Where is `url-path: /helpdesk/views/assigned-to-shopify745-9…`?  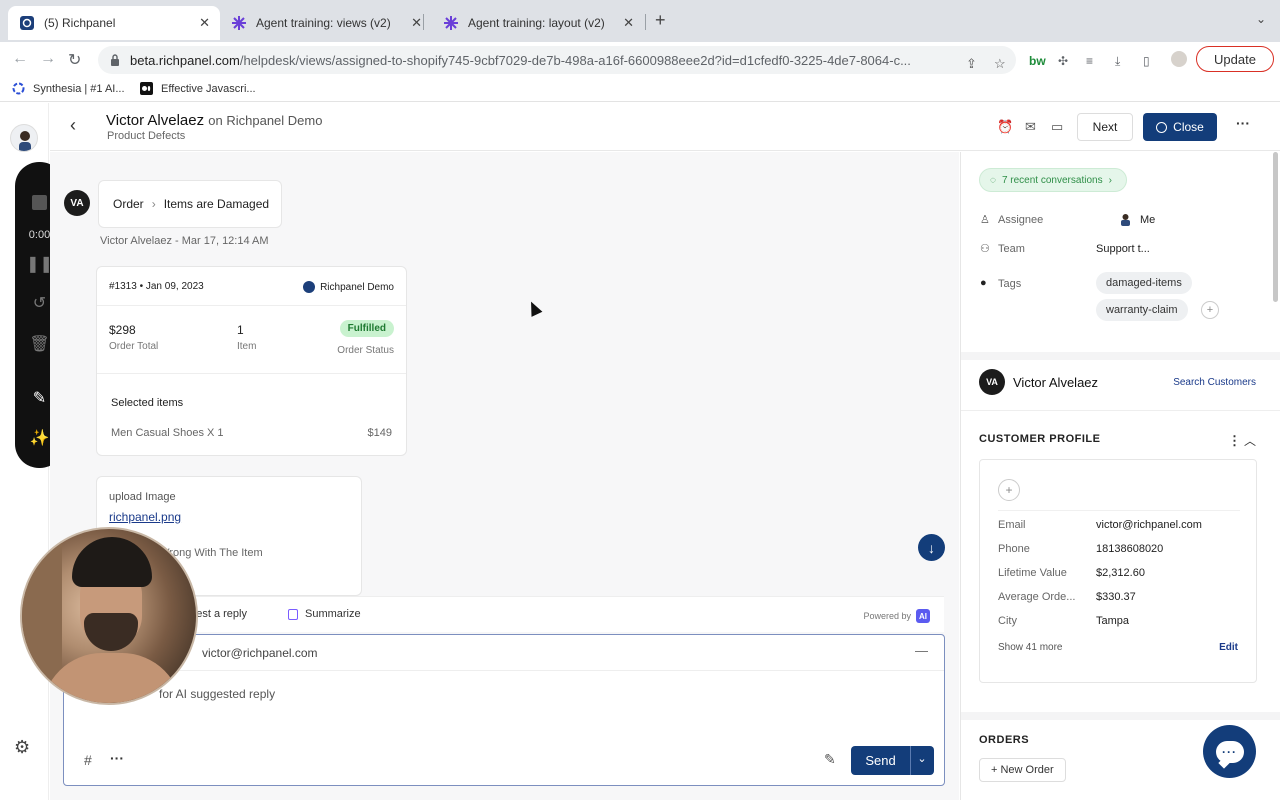 url-path: /helpdesk/views/assigned-to-shopify745-9… is located at coordinates (575, 60).